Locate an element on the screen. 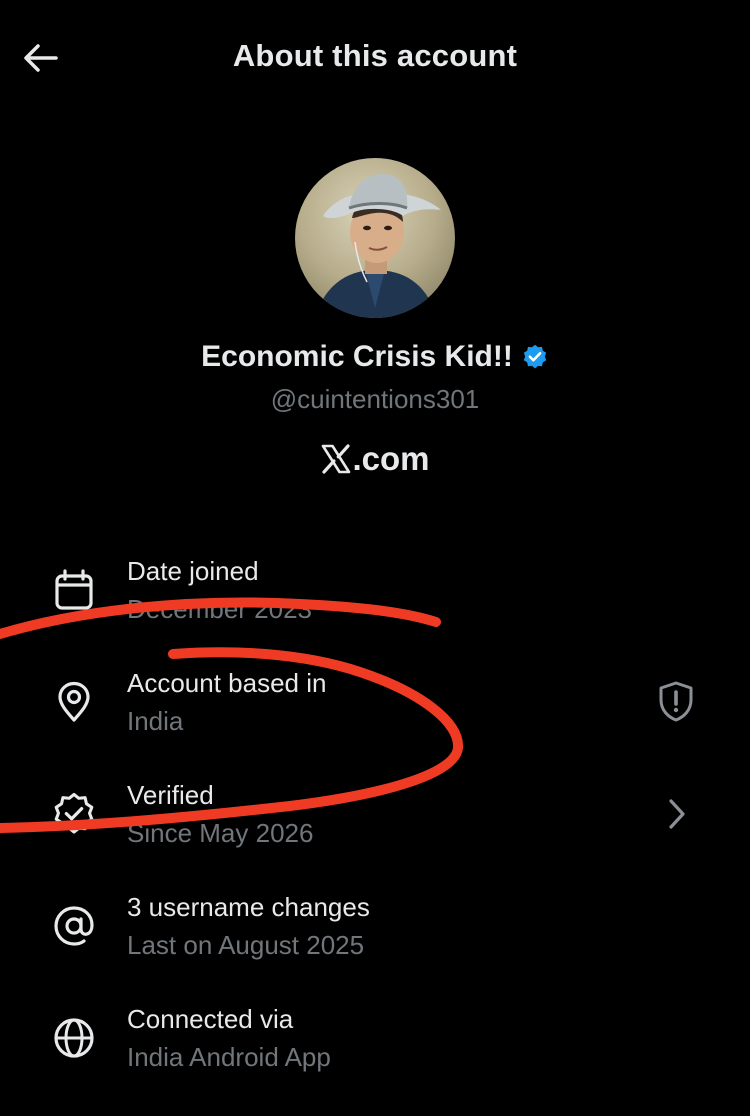  page-title: About this account is located at coordinates (375, 55).